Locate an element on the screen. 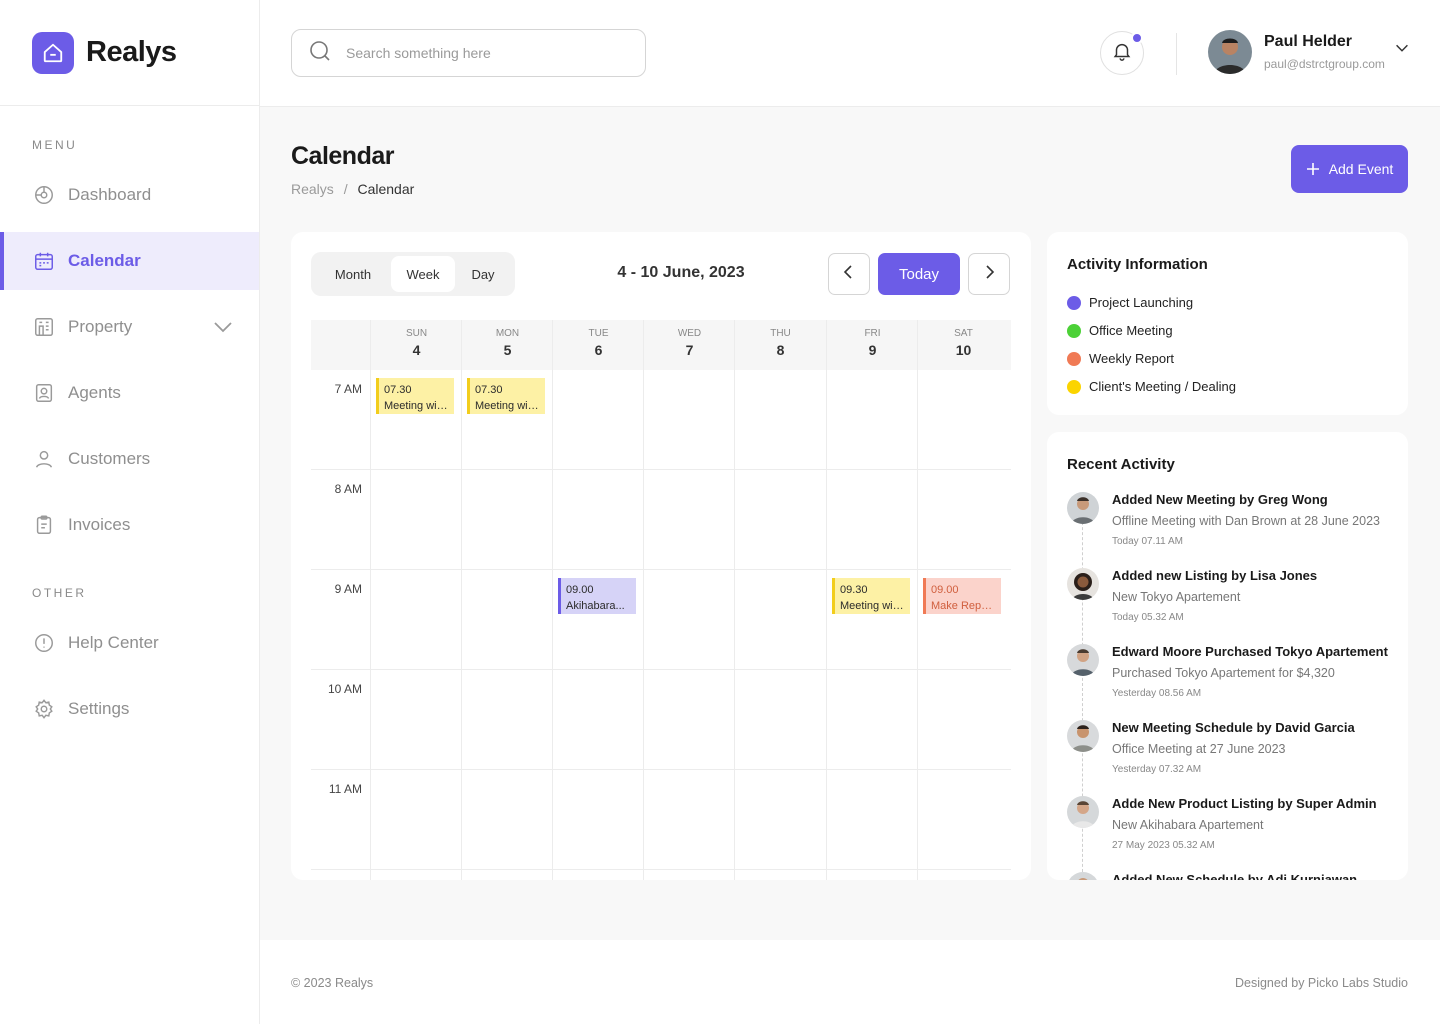  brand-logo: Realys is located at coordinates (129, 53).